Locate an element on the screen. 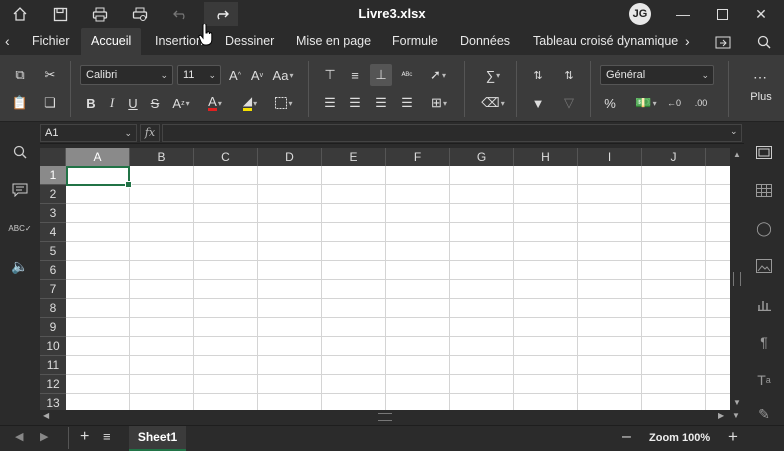 This screenshot has width=784, height=451. tab-formule: Formule is located at coordinates (415, 41).